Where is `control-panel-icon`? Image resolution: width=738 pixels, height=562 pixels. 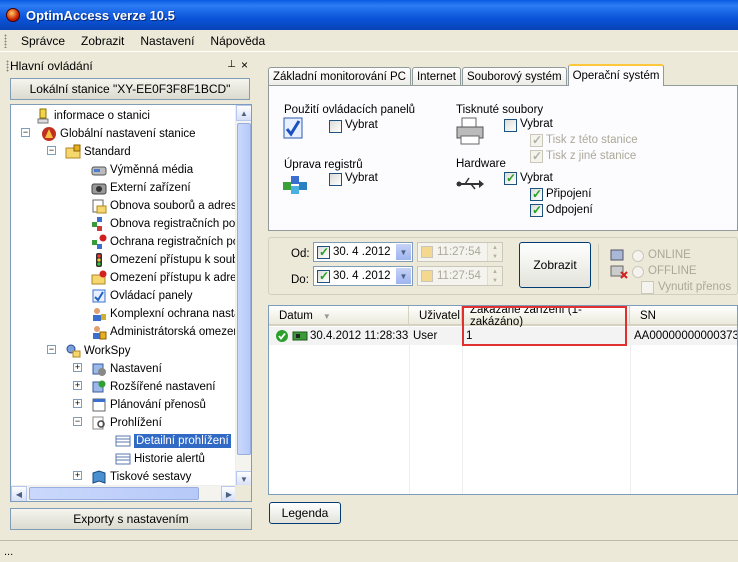
control-panel-icon is located at coordinates (293, 128).